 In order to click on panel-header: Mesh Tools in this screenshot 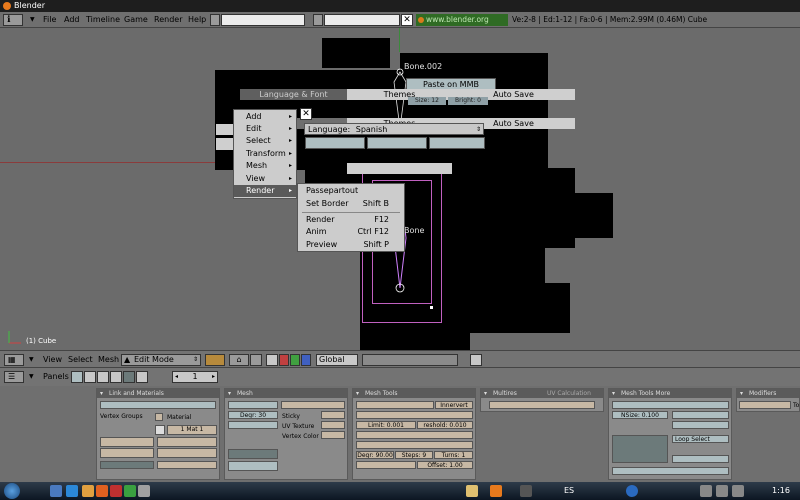, I will do `click(414, 393)`.